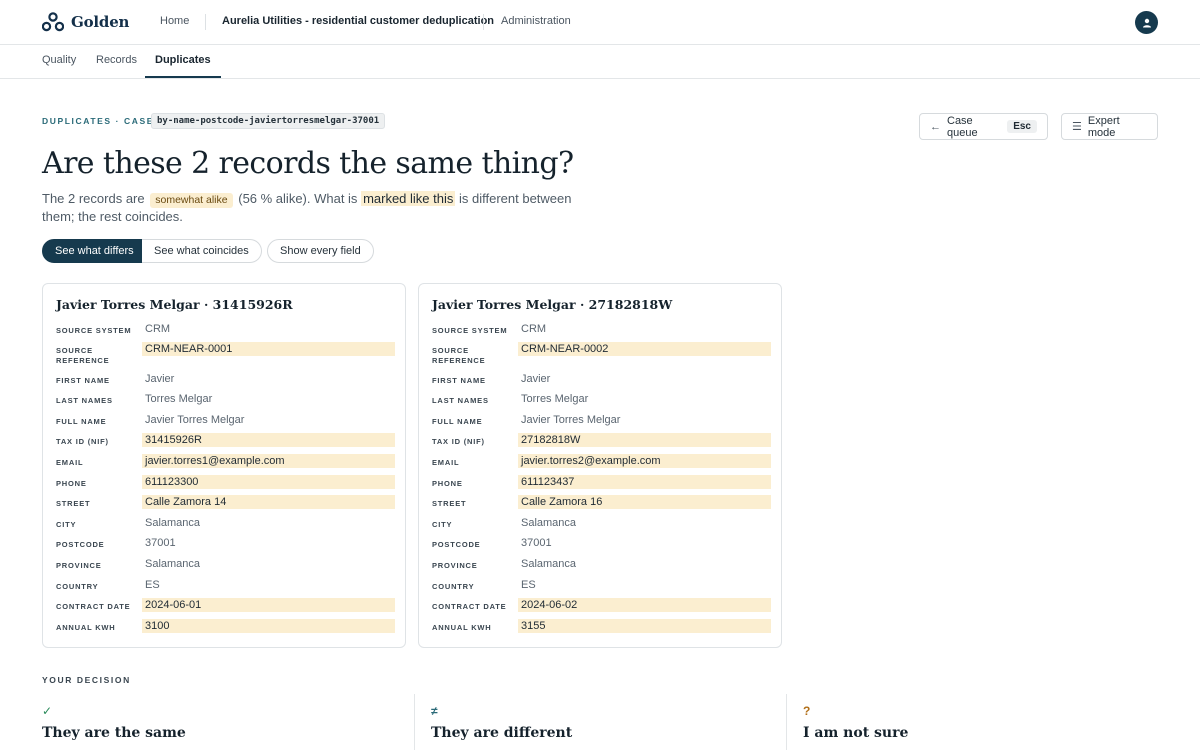 This screenshot has width=1200, height=750. I want to click on tab-bar: Quality Records Duplicates, so click(600, 62).